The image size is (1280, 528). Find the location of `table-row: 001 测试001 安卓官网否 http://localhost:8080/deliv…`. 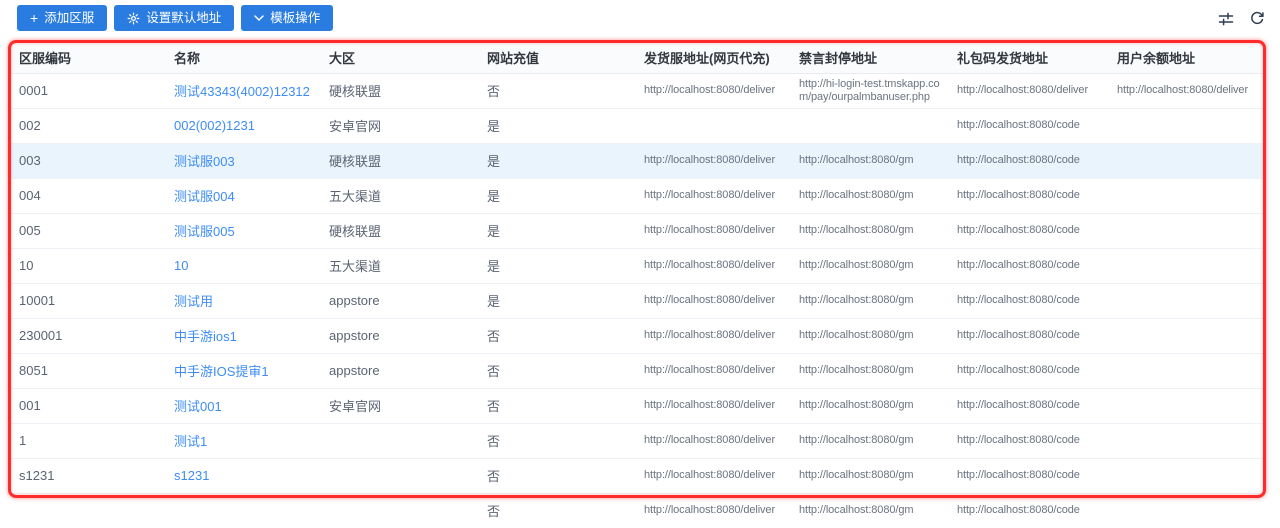

table-row: 001 测试001 安卓官网否 http://localhost:8080/deliv… is located at coordinates (637, 406).